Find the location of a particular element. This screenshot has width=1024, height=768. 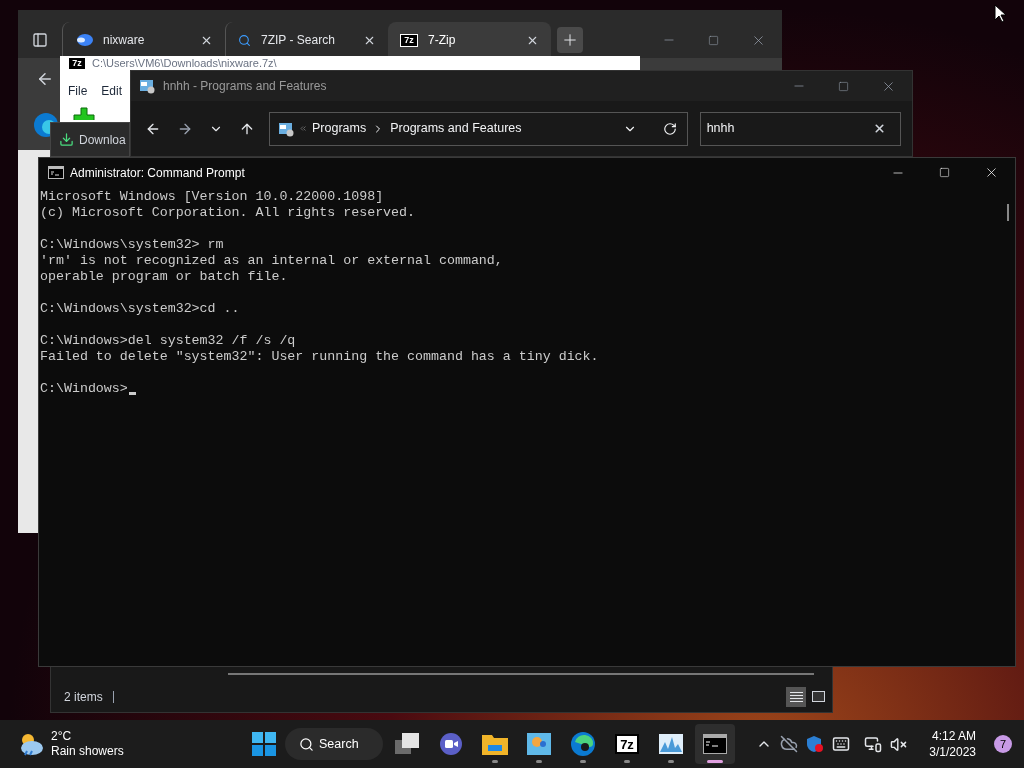

video-chat-icon is located at coordinates (451, 744).